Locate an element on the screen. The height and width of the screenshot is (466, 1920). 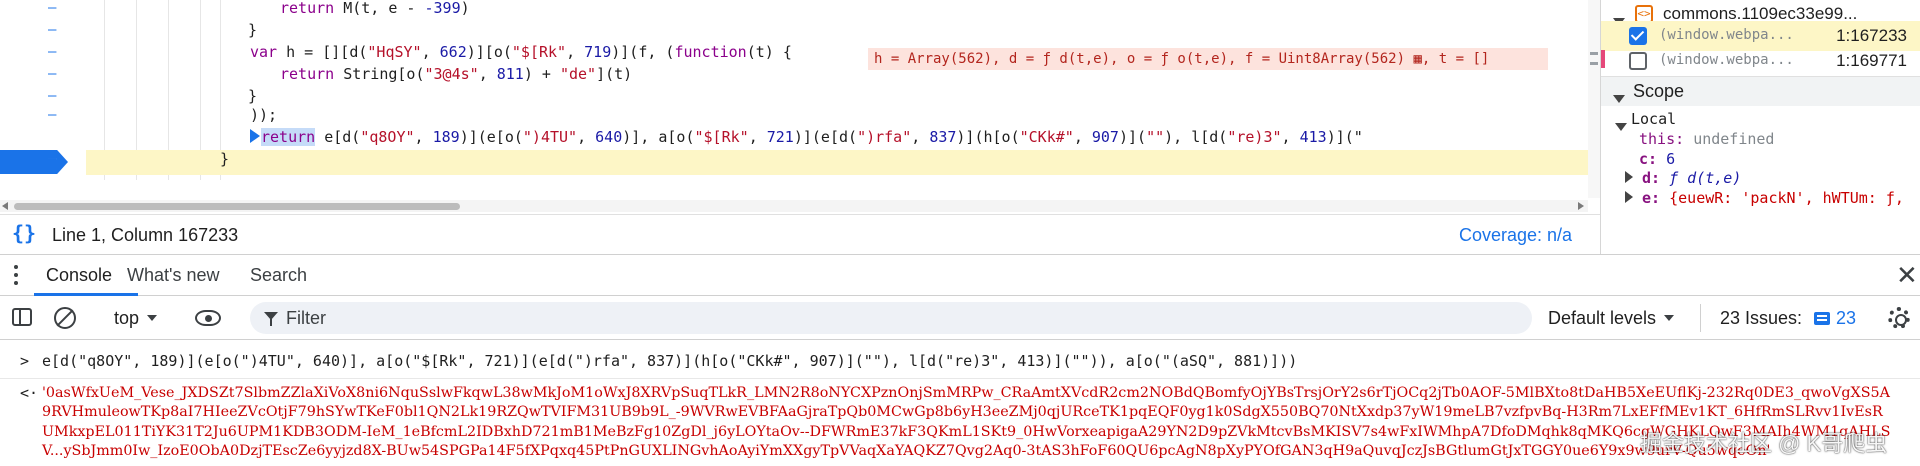
log-levels-dropdown: Default levels is located at coordinates (1611, 318).